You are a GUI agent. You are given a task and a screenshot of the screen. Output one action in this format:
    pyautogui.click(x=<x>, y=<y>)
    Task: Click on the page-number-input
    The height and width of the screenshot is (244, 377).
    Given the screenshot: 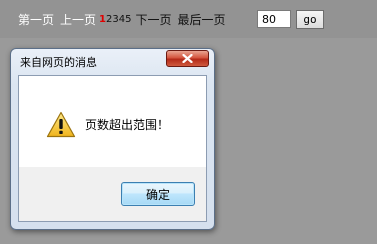 What is the action you would take?
    pyautogui.click(x=274, y=19)
    